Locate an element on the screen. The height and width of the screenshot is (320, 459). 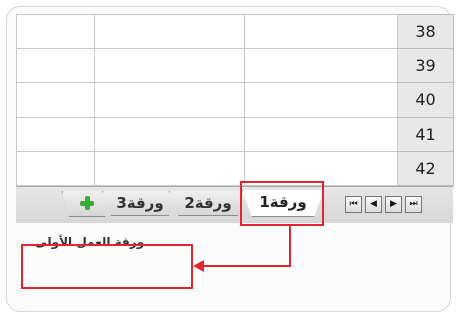
next-sheet-icon: ▶ is located at coordinates (393, 204).